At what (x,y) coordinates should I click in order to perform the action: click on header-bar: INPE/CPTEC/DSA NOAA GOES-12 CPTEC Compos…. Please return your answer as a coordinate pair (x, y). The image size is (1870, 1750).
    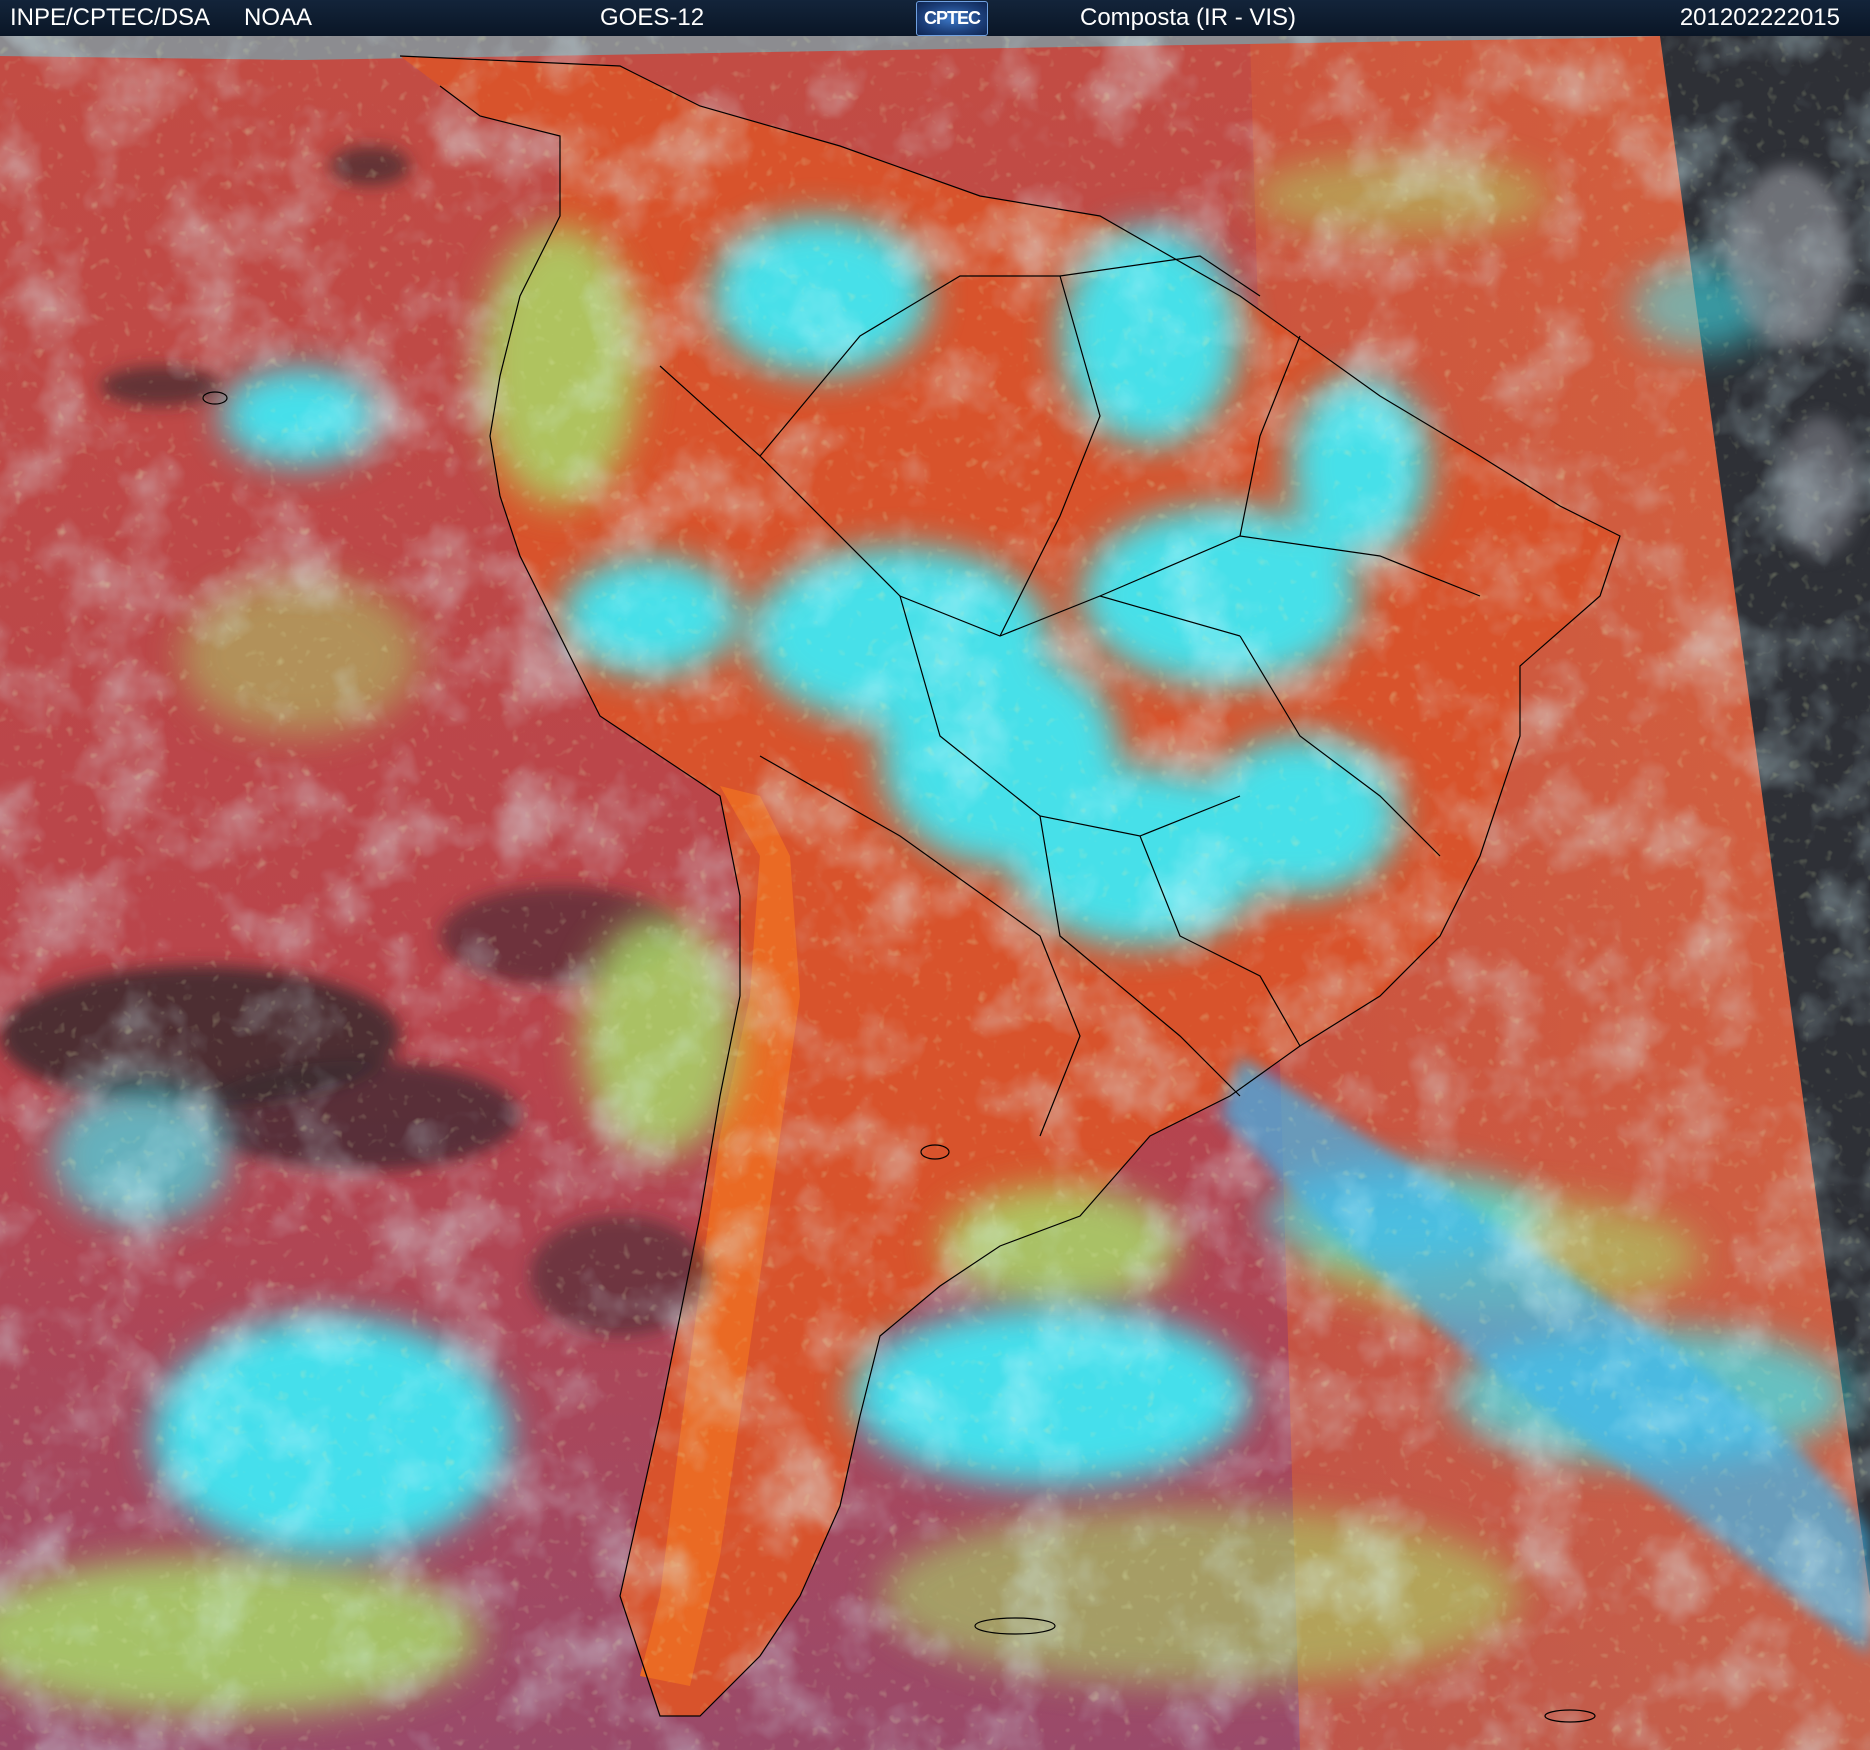
    Looking at the image, I should click on (935, 18).